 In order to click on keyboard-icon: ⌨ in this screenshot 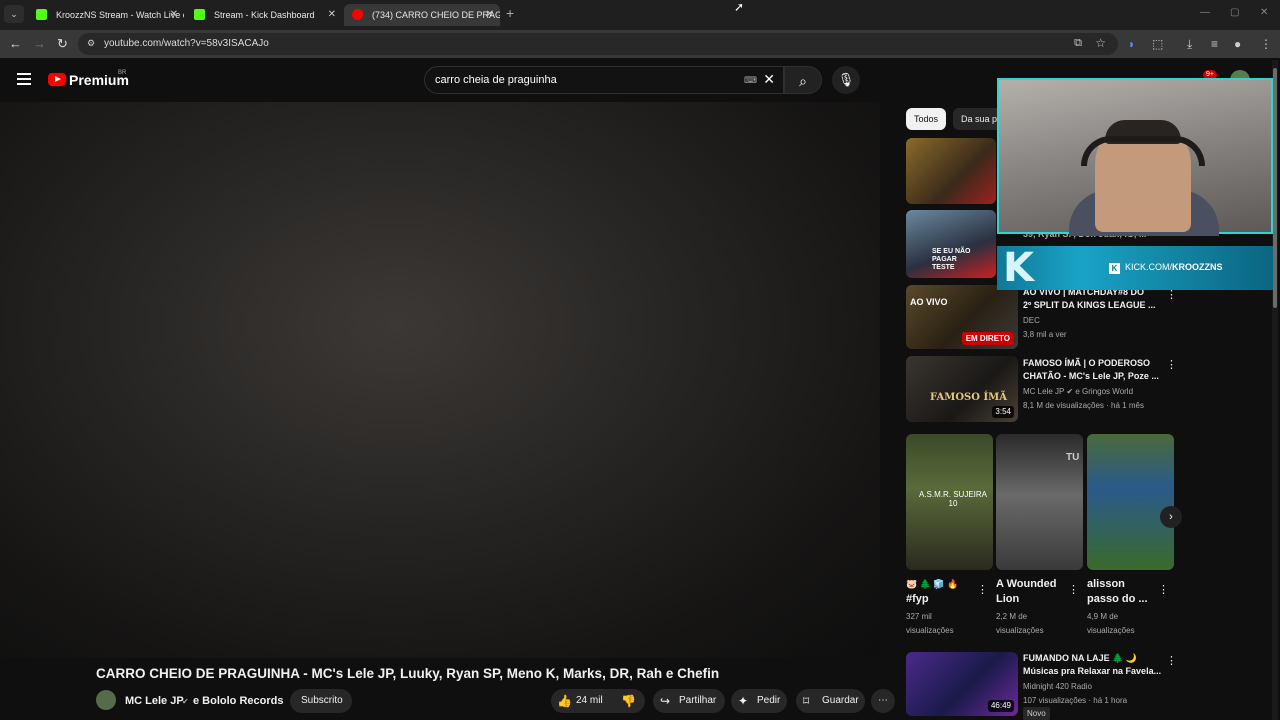, I will do `click(750, 80)`.